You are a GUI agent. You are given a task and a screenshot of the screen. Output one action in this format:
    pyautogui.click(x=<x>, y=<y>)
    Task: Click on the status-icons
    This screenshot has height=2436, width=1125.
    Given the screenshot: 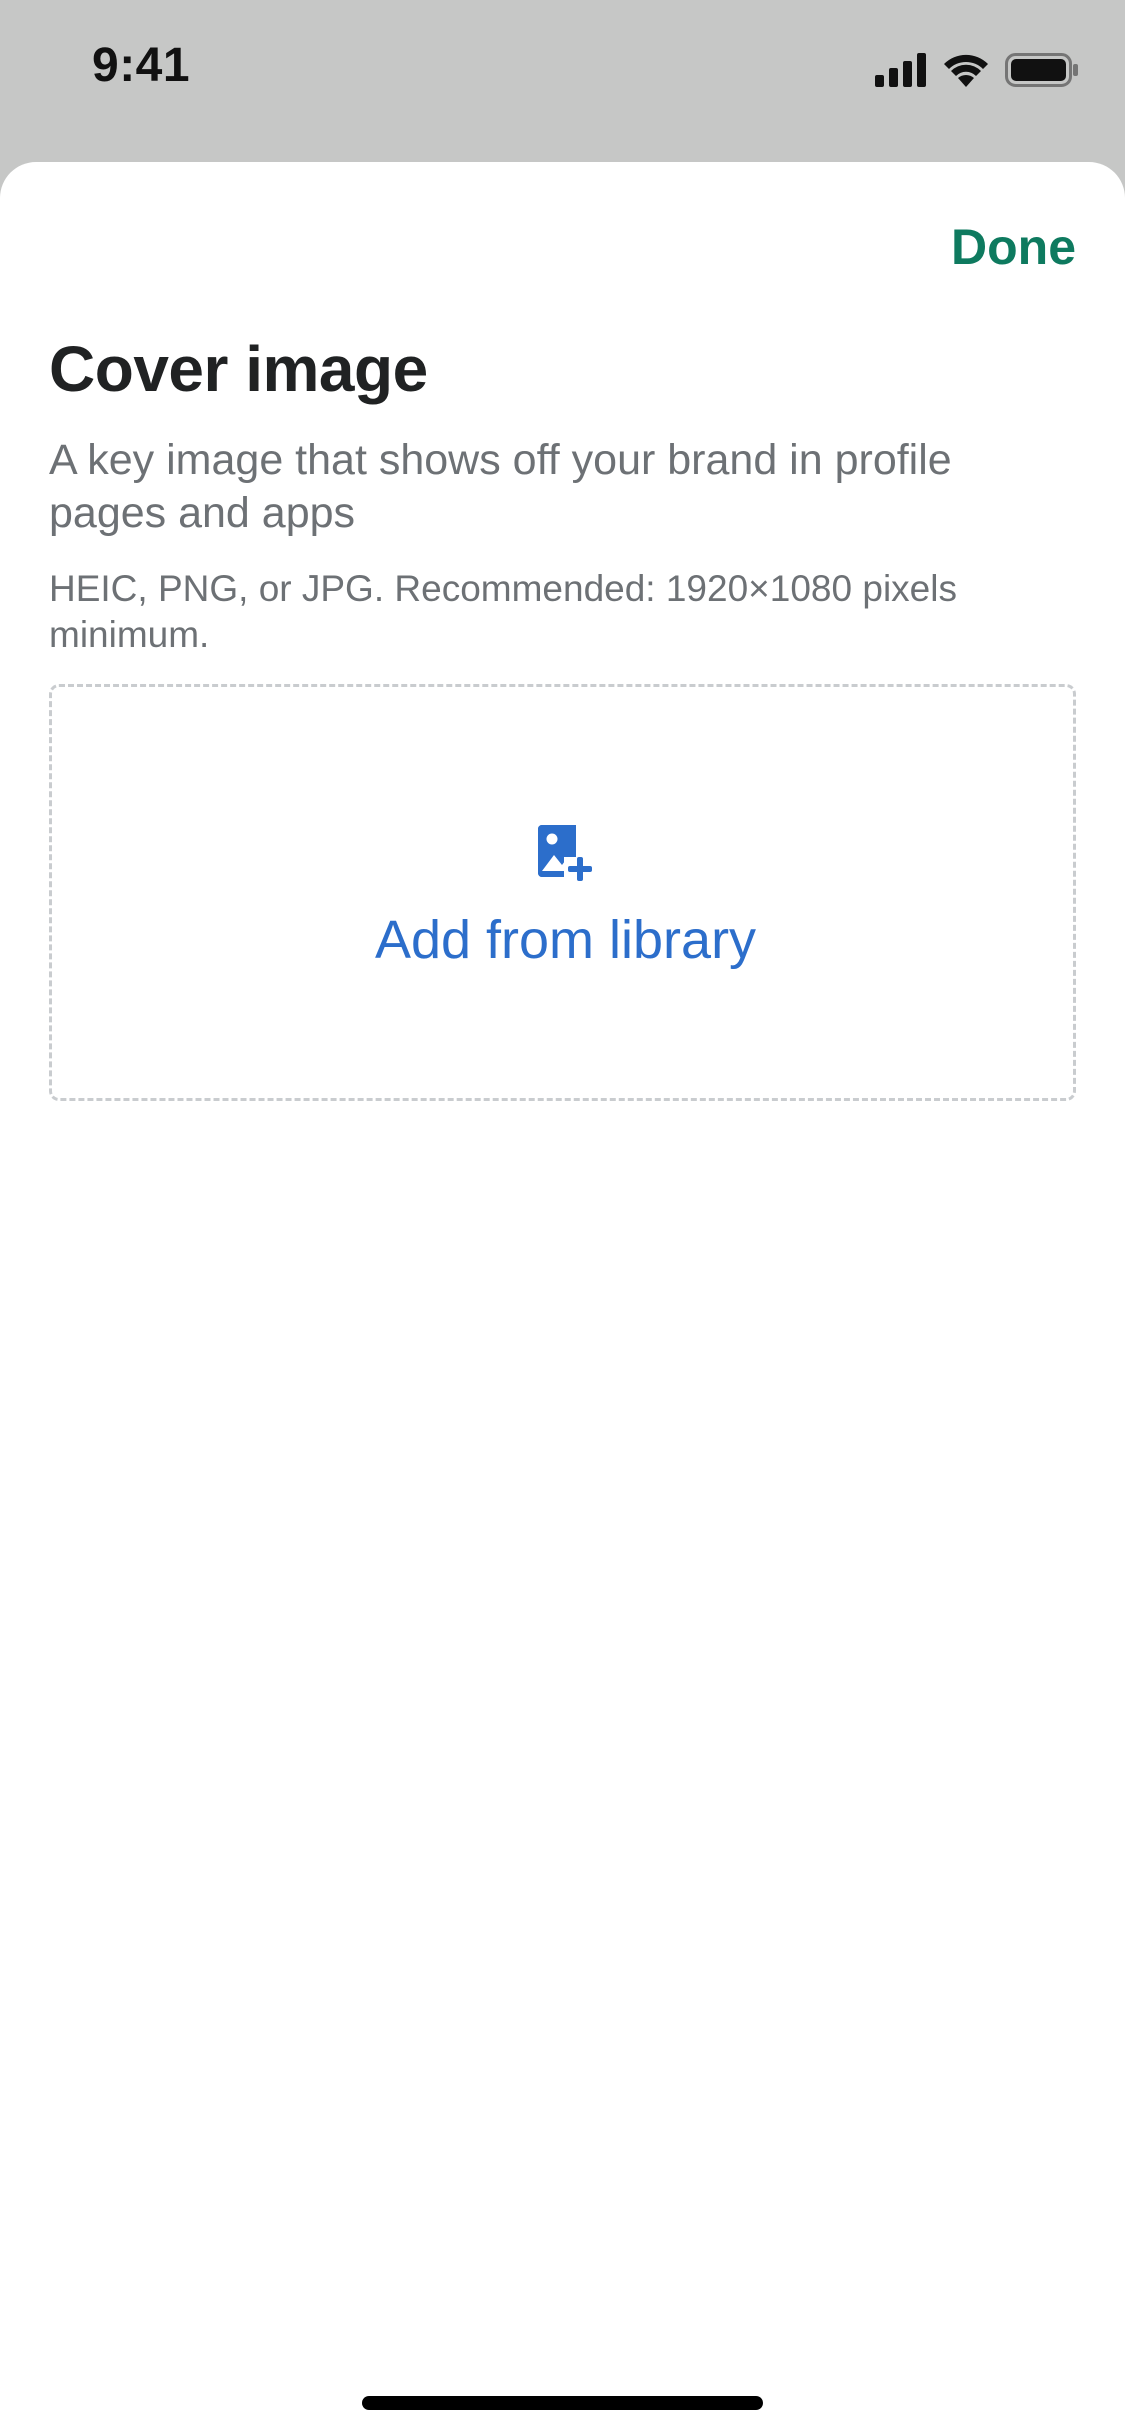 What is the action you would take?
    pyautogui.click(x=977, y=70)
    